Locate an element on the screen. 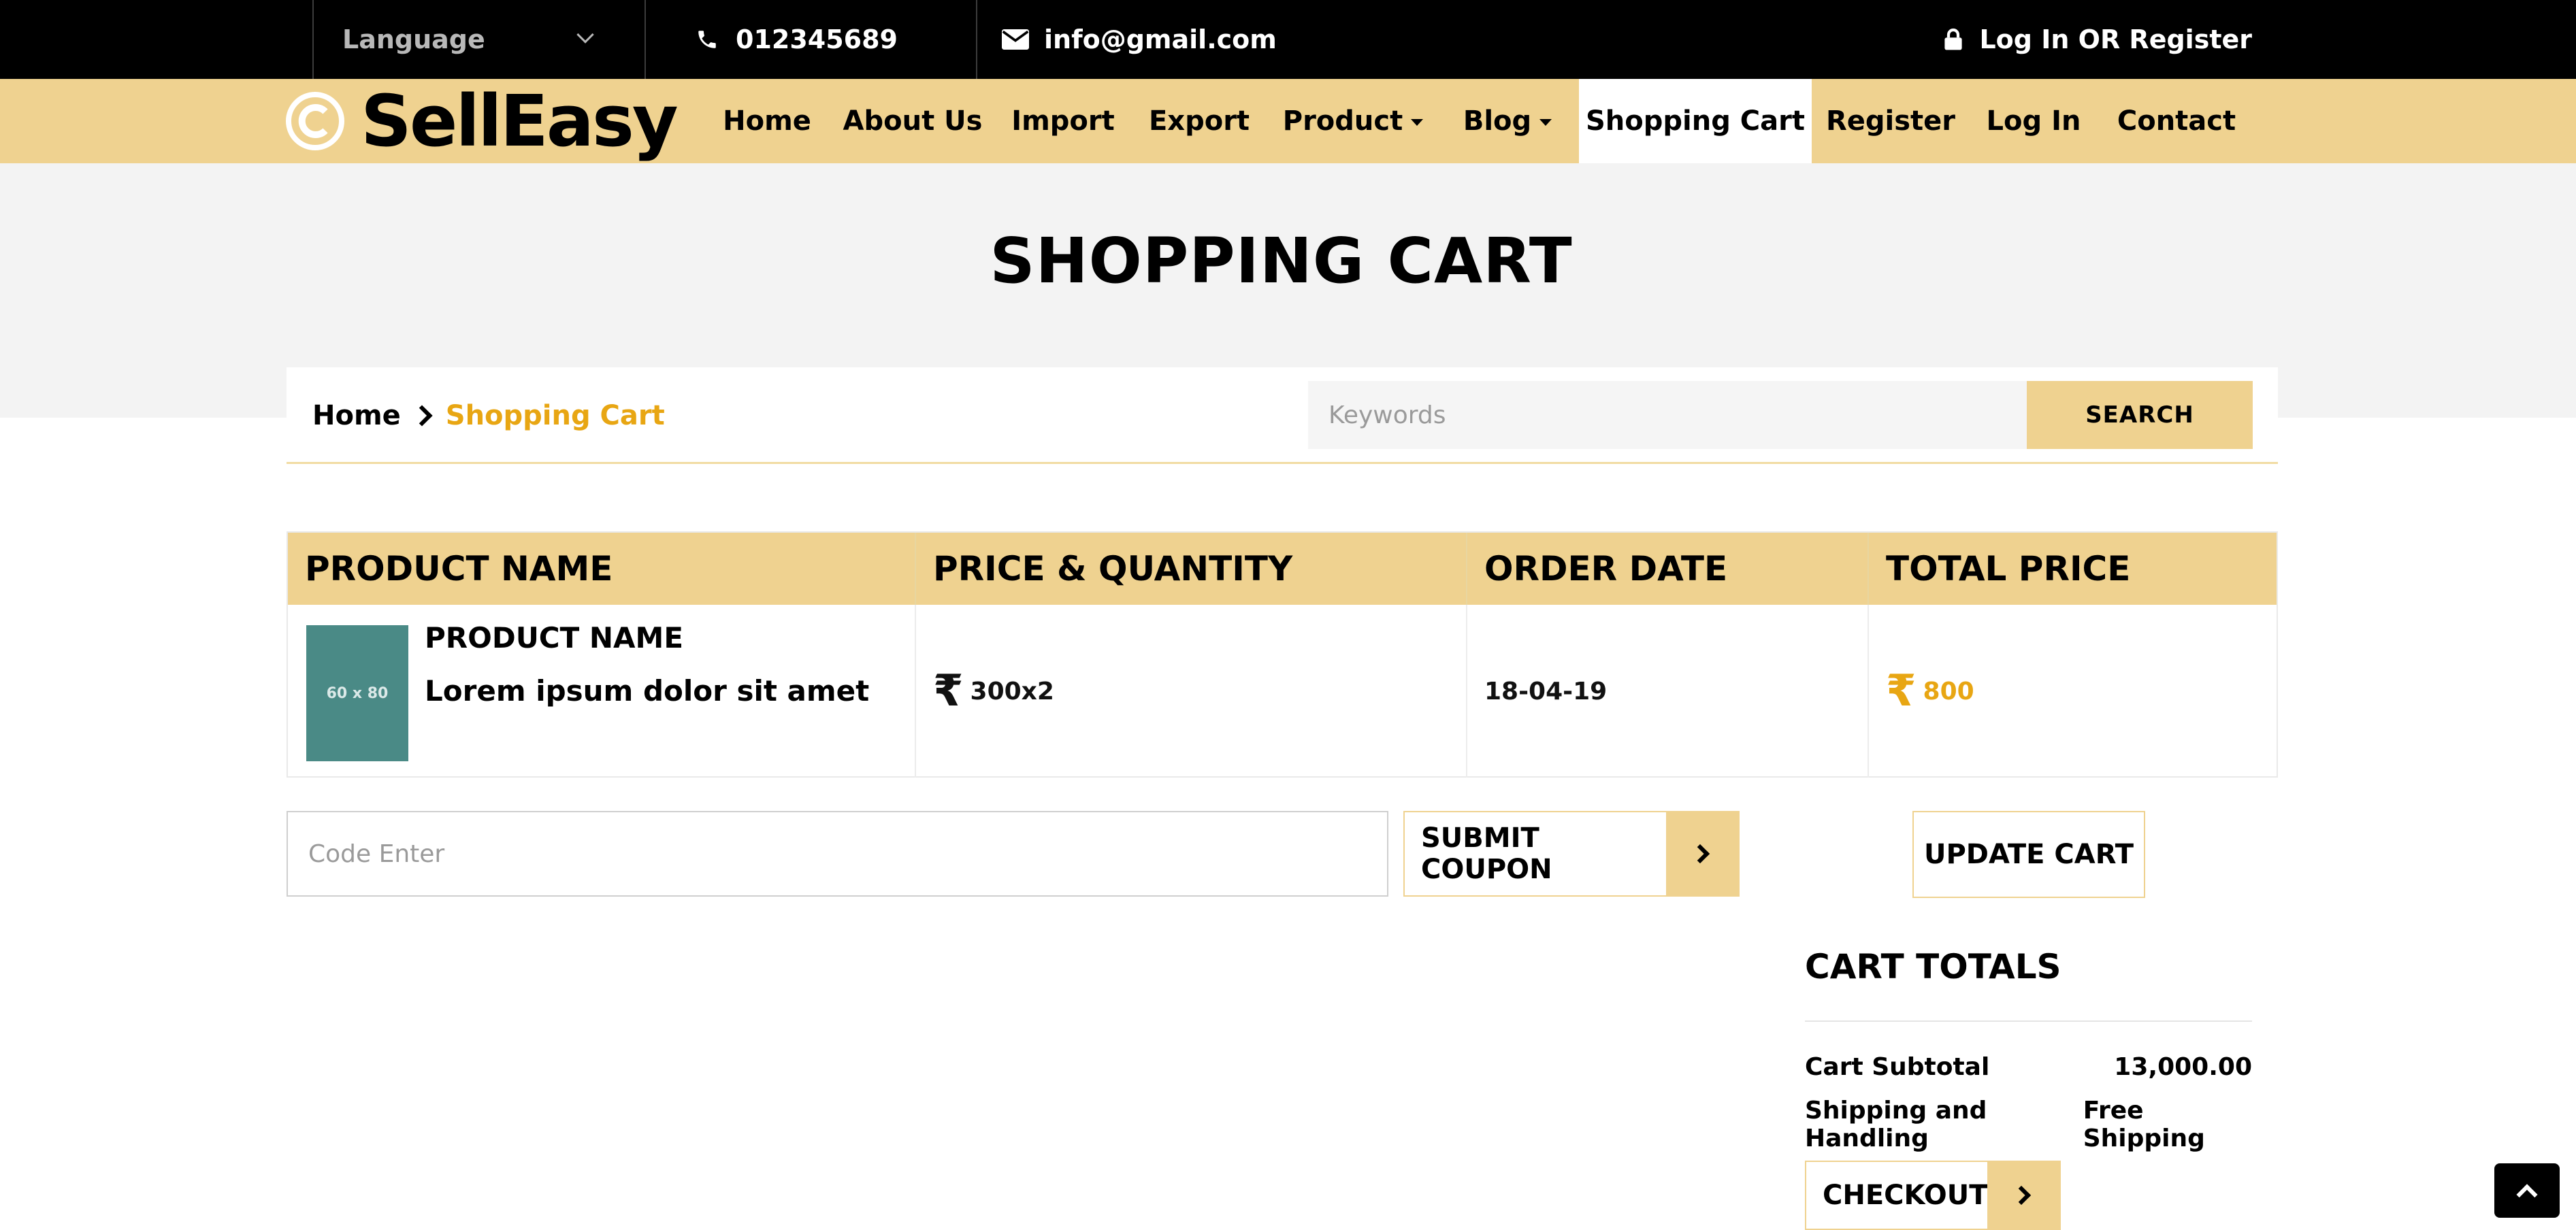  nav-about-us: About Us is located at coordinates (912, 121).